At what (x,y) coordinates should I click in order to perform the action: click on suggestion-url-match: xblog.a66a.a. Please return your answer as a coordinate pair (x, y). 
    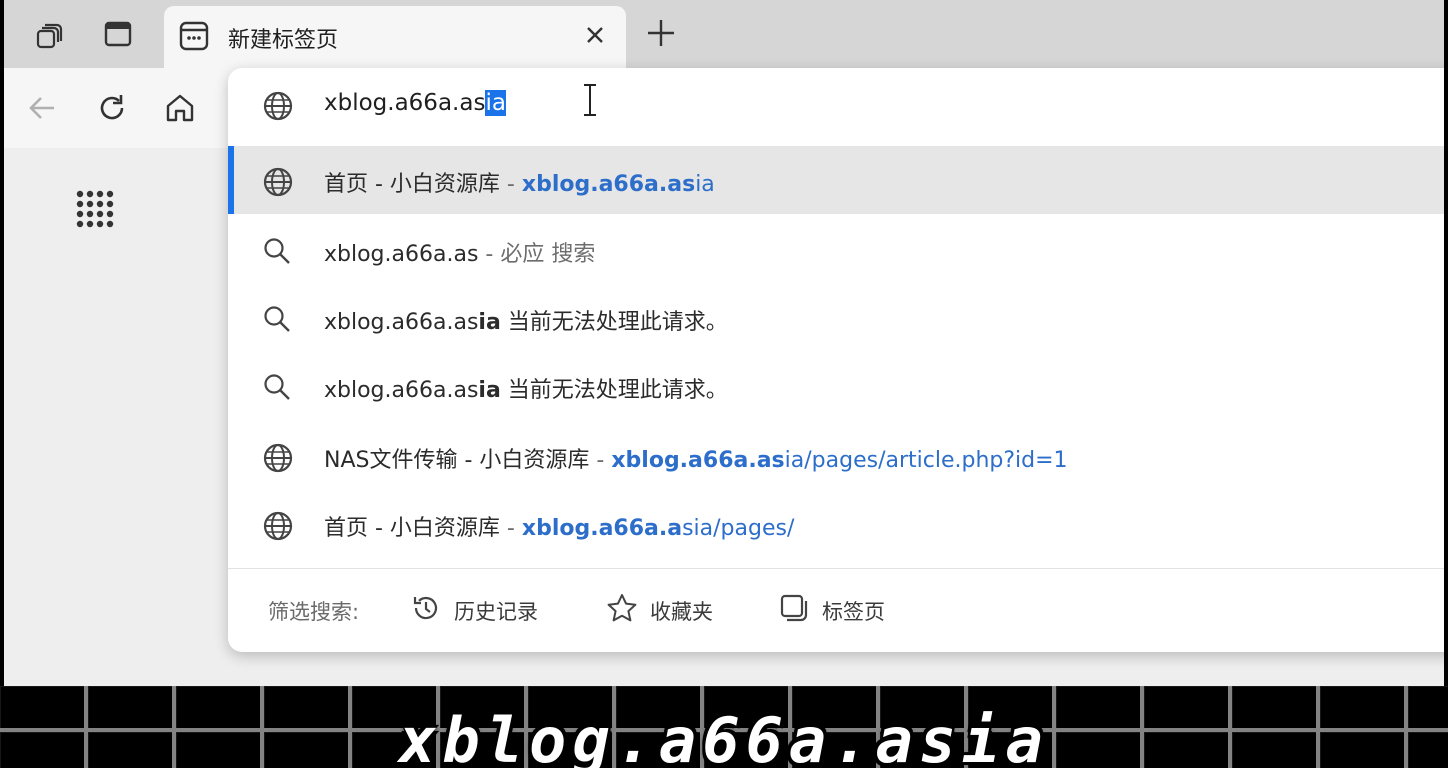
    Looking at the image, I should click on (602, 528).